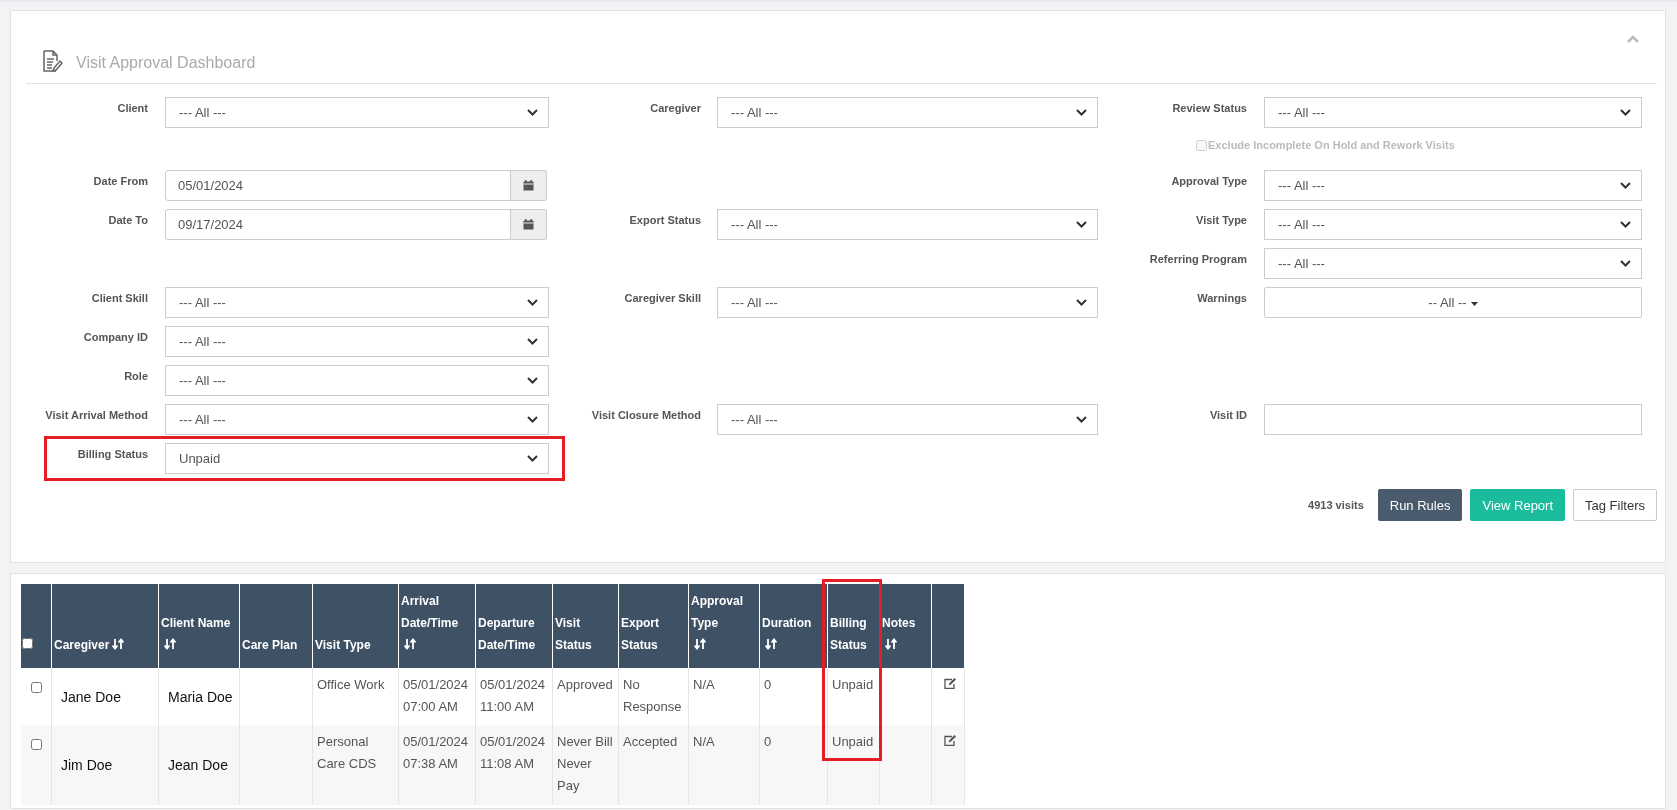 This screenshot has height=810, width=1677. What do you see at coordinates (513, 695) in the screenshot?
I see `table-cell: 05/01/2024 11:00 AM` at bounding box center [513, 695].